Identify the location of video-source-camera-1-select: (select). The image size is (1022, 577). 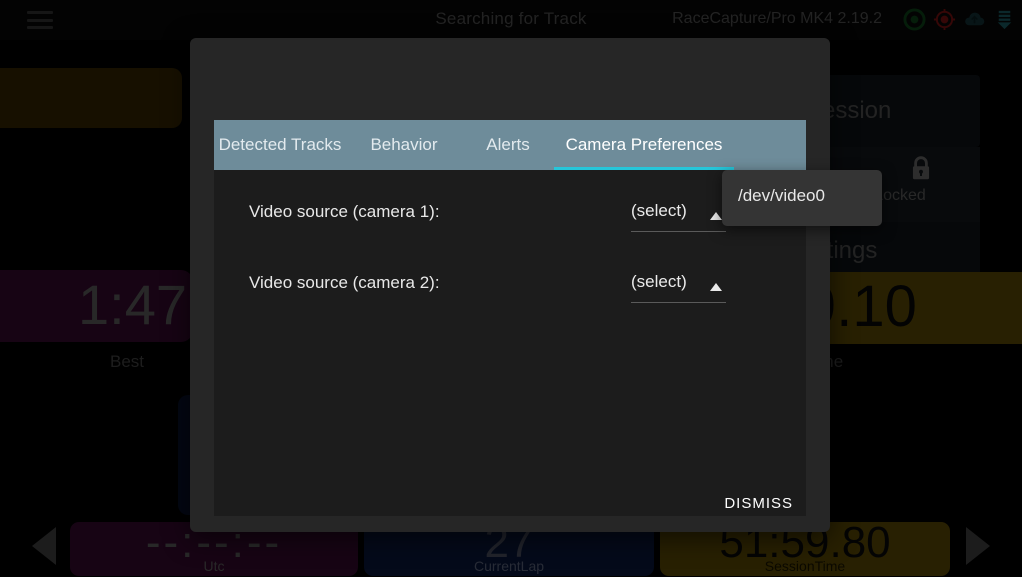
(678, 215).